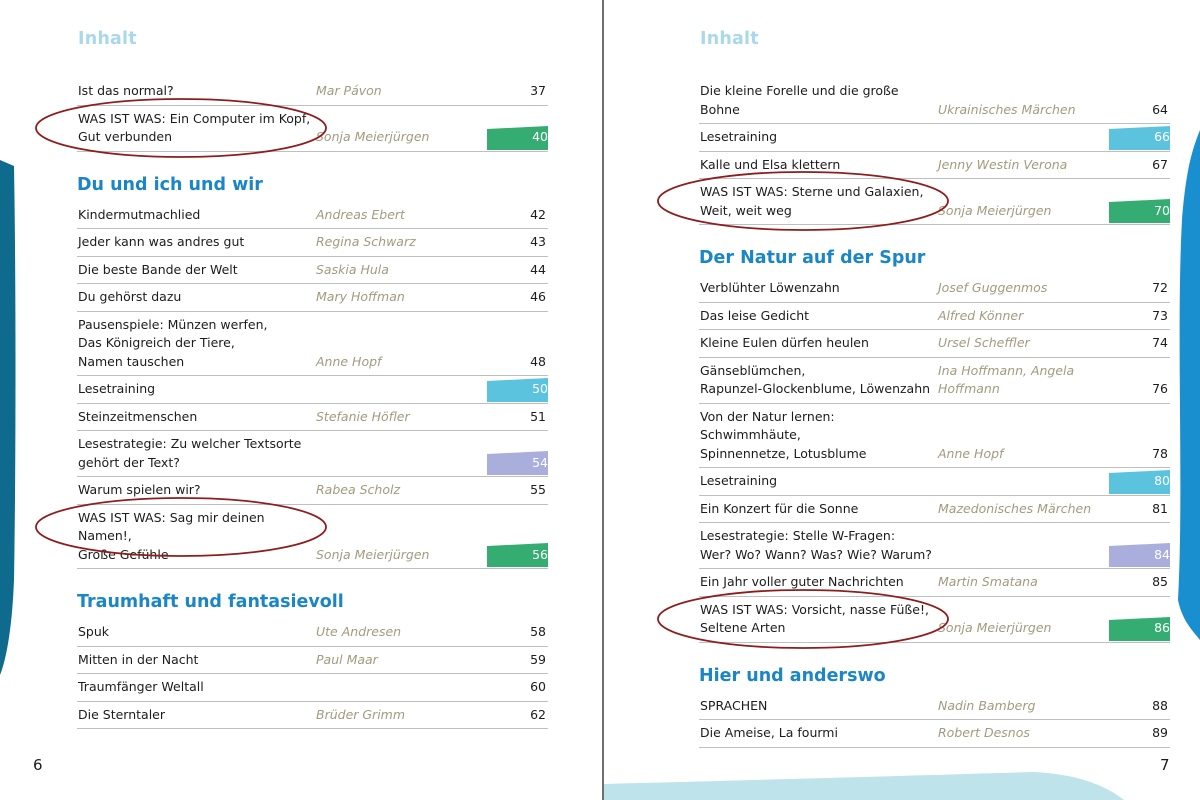 Image resolution: width=1200 pixels, height=800 pixels. What do you see at coordinates (993, 287) in the screenshot?
I see `entry-author: Josef Guggenmos` at bounding box center [993, 287].